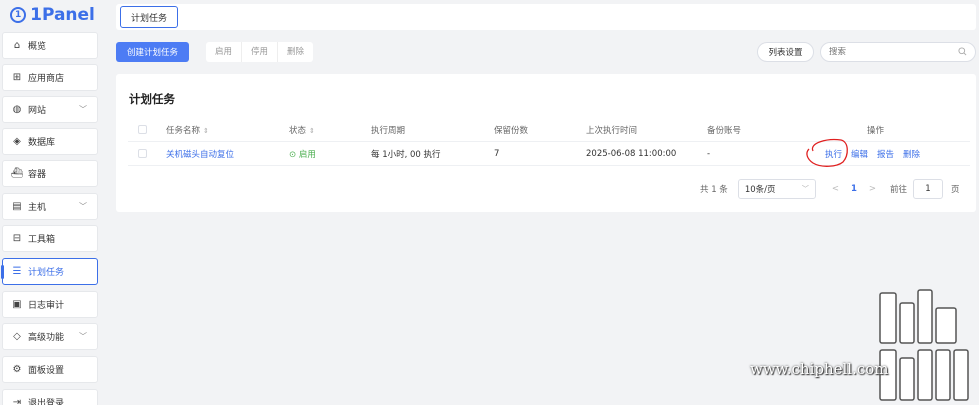  Describe the element at coordinates (709, 153) in the screenshot. I see `backup-cell: -` at that location.